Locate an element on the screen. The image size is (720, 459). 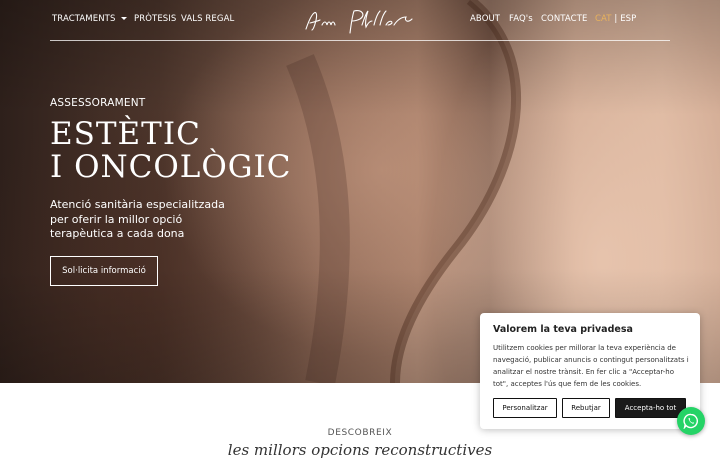
nav-item-protesis: PRÒTESIS is located at coordinates (155, 19).